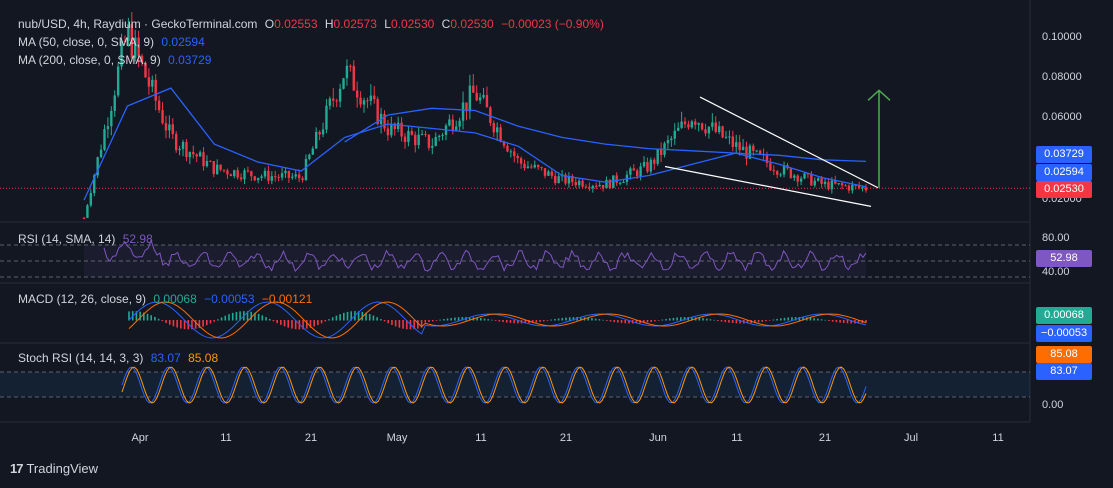 Image resolution: width=1113 pixels, height=488 pixels. Describe the element at coordinates (387, 24) in the screenshot. I see `low-label: L` at that location.